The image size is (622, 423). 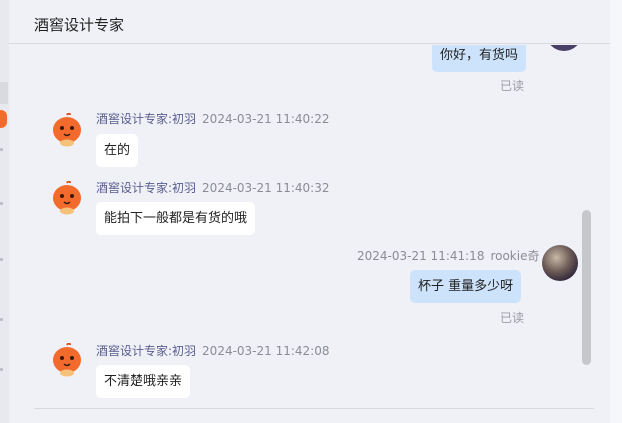 What do you see at coordinates (266, 119) in the screenshot?
I see `message-time: 2024-03-21 11:40:22` at bounding box center [266, 119].